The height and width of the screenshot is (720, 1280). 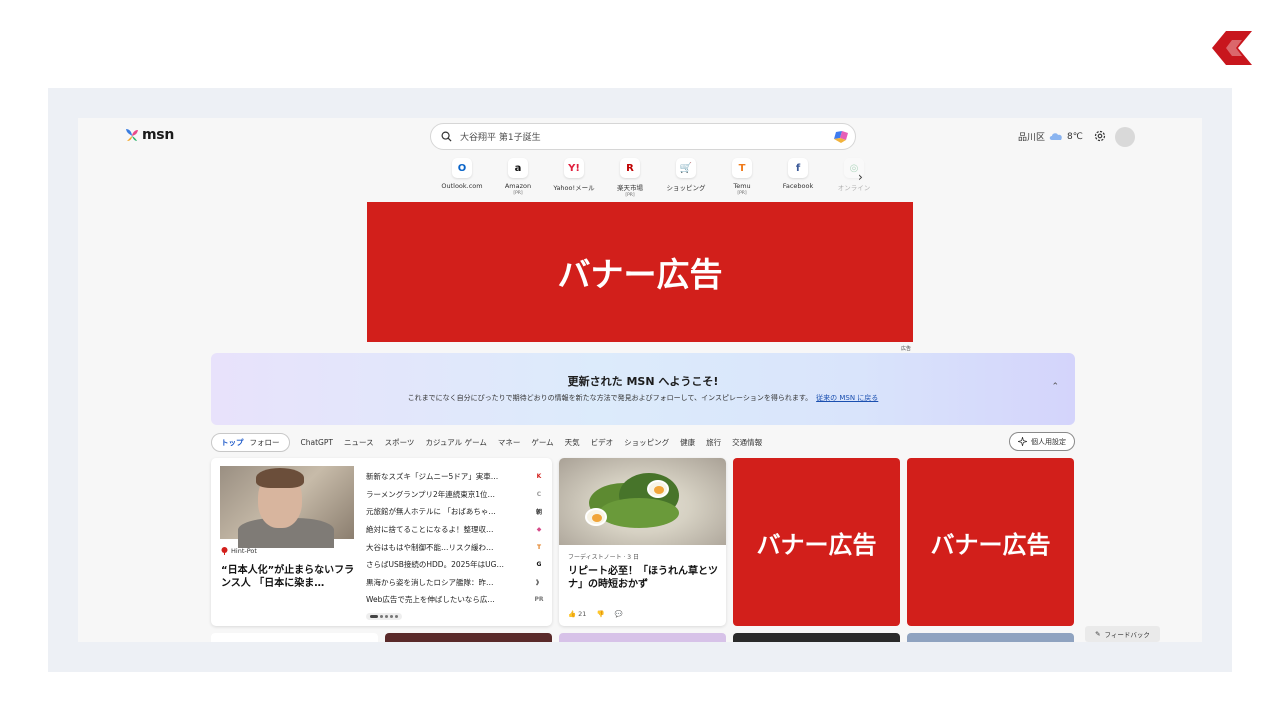 I want to click on tab-traffic: 交通情報, so click(x=747, y=442).